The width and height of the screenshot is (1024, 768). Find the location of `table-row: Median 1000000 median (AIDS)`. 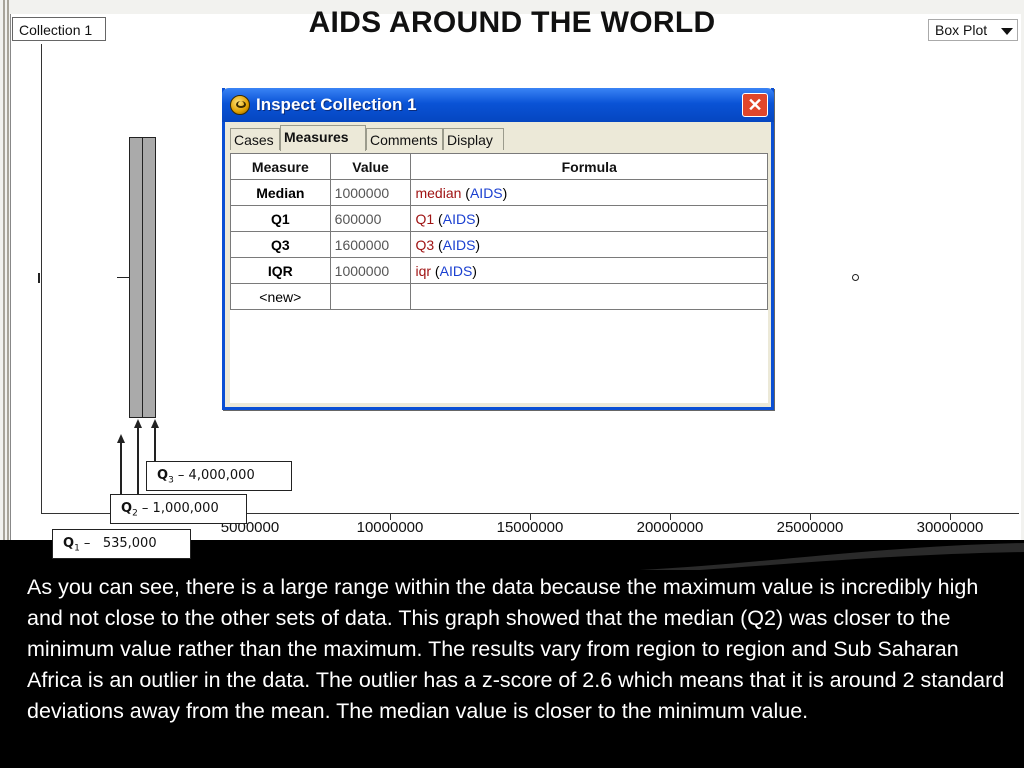

table-row: Median 1000000 median (AIDS) is located at coordinates (499, 192).